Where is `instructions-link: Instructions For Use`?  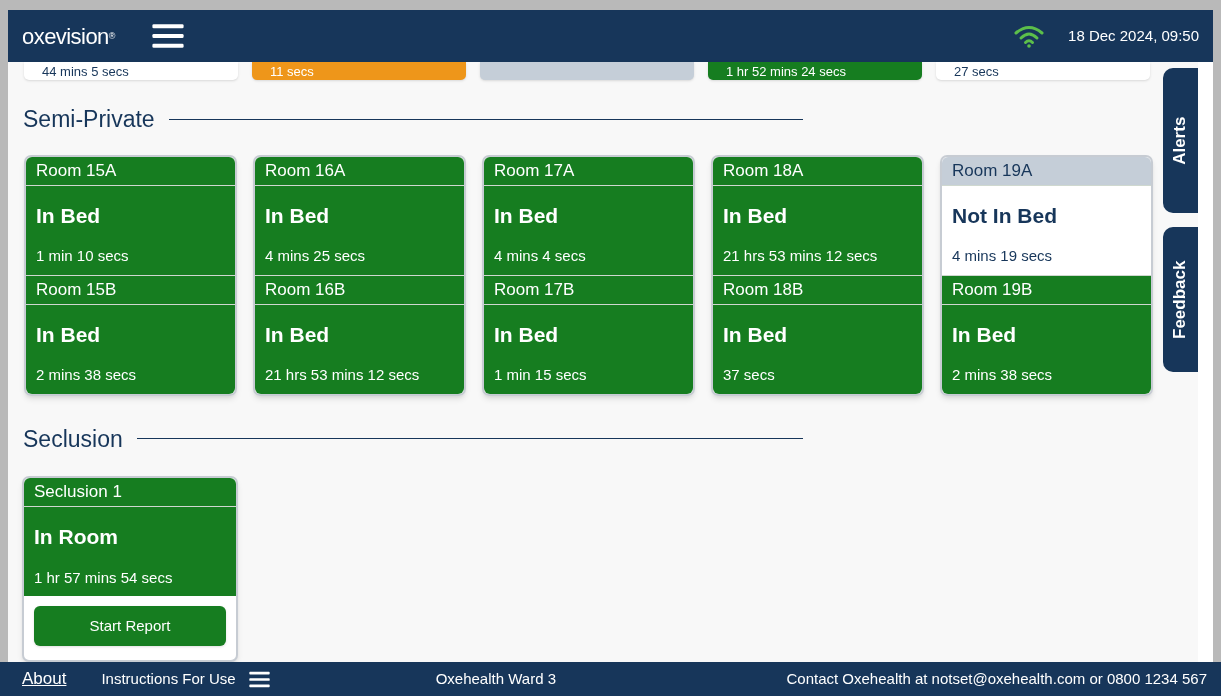 instructions-link: Instructions For Use is located at coordinates (168, 679).